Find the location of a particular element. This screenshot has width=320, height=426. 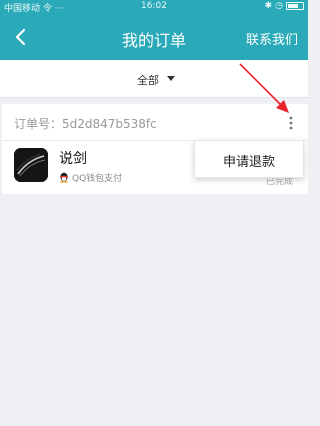

navigation-bar: 我的订单 联系我们 is located at coordinates (154, 37).